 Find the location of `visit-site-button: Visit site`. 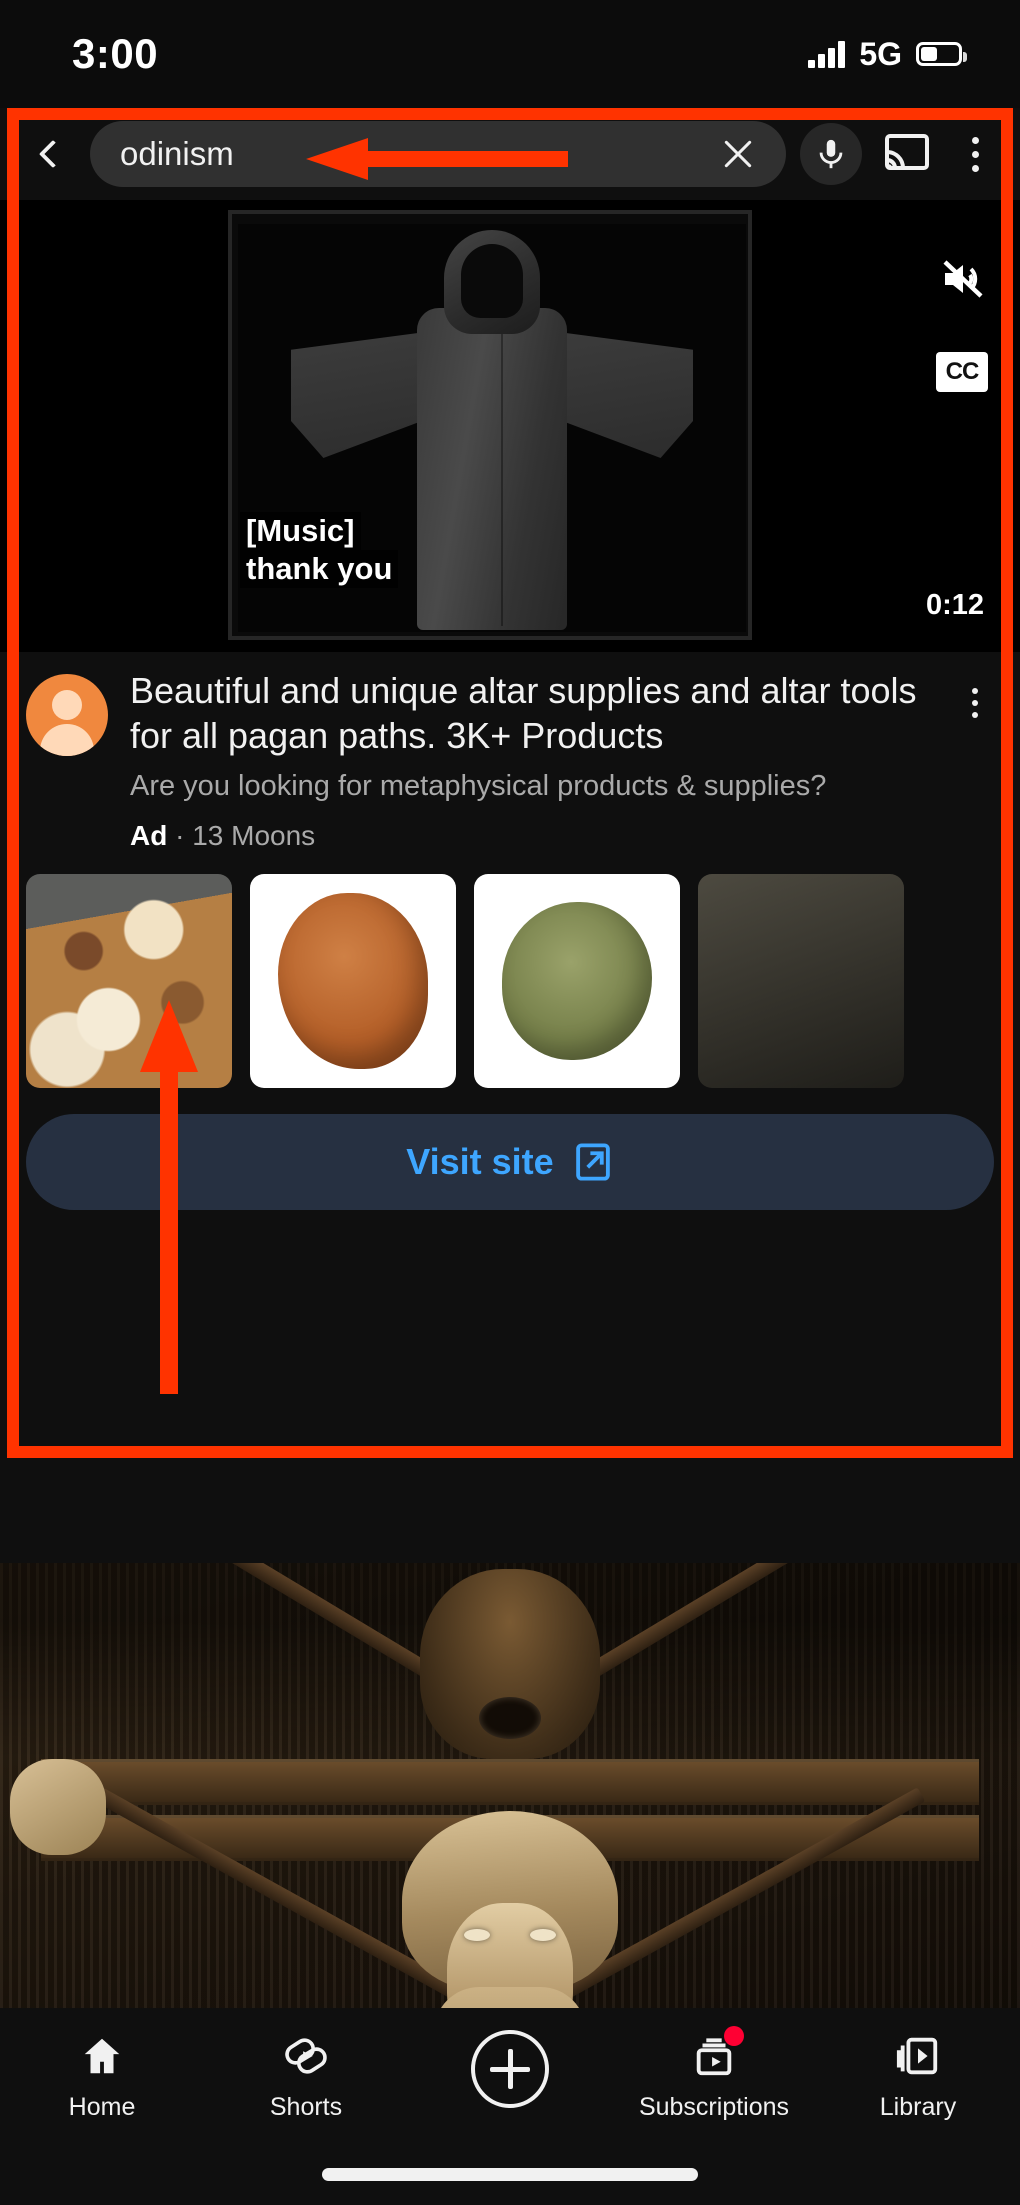

visit-site-button: Visit site is located at coordinates (510, 1161).